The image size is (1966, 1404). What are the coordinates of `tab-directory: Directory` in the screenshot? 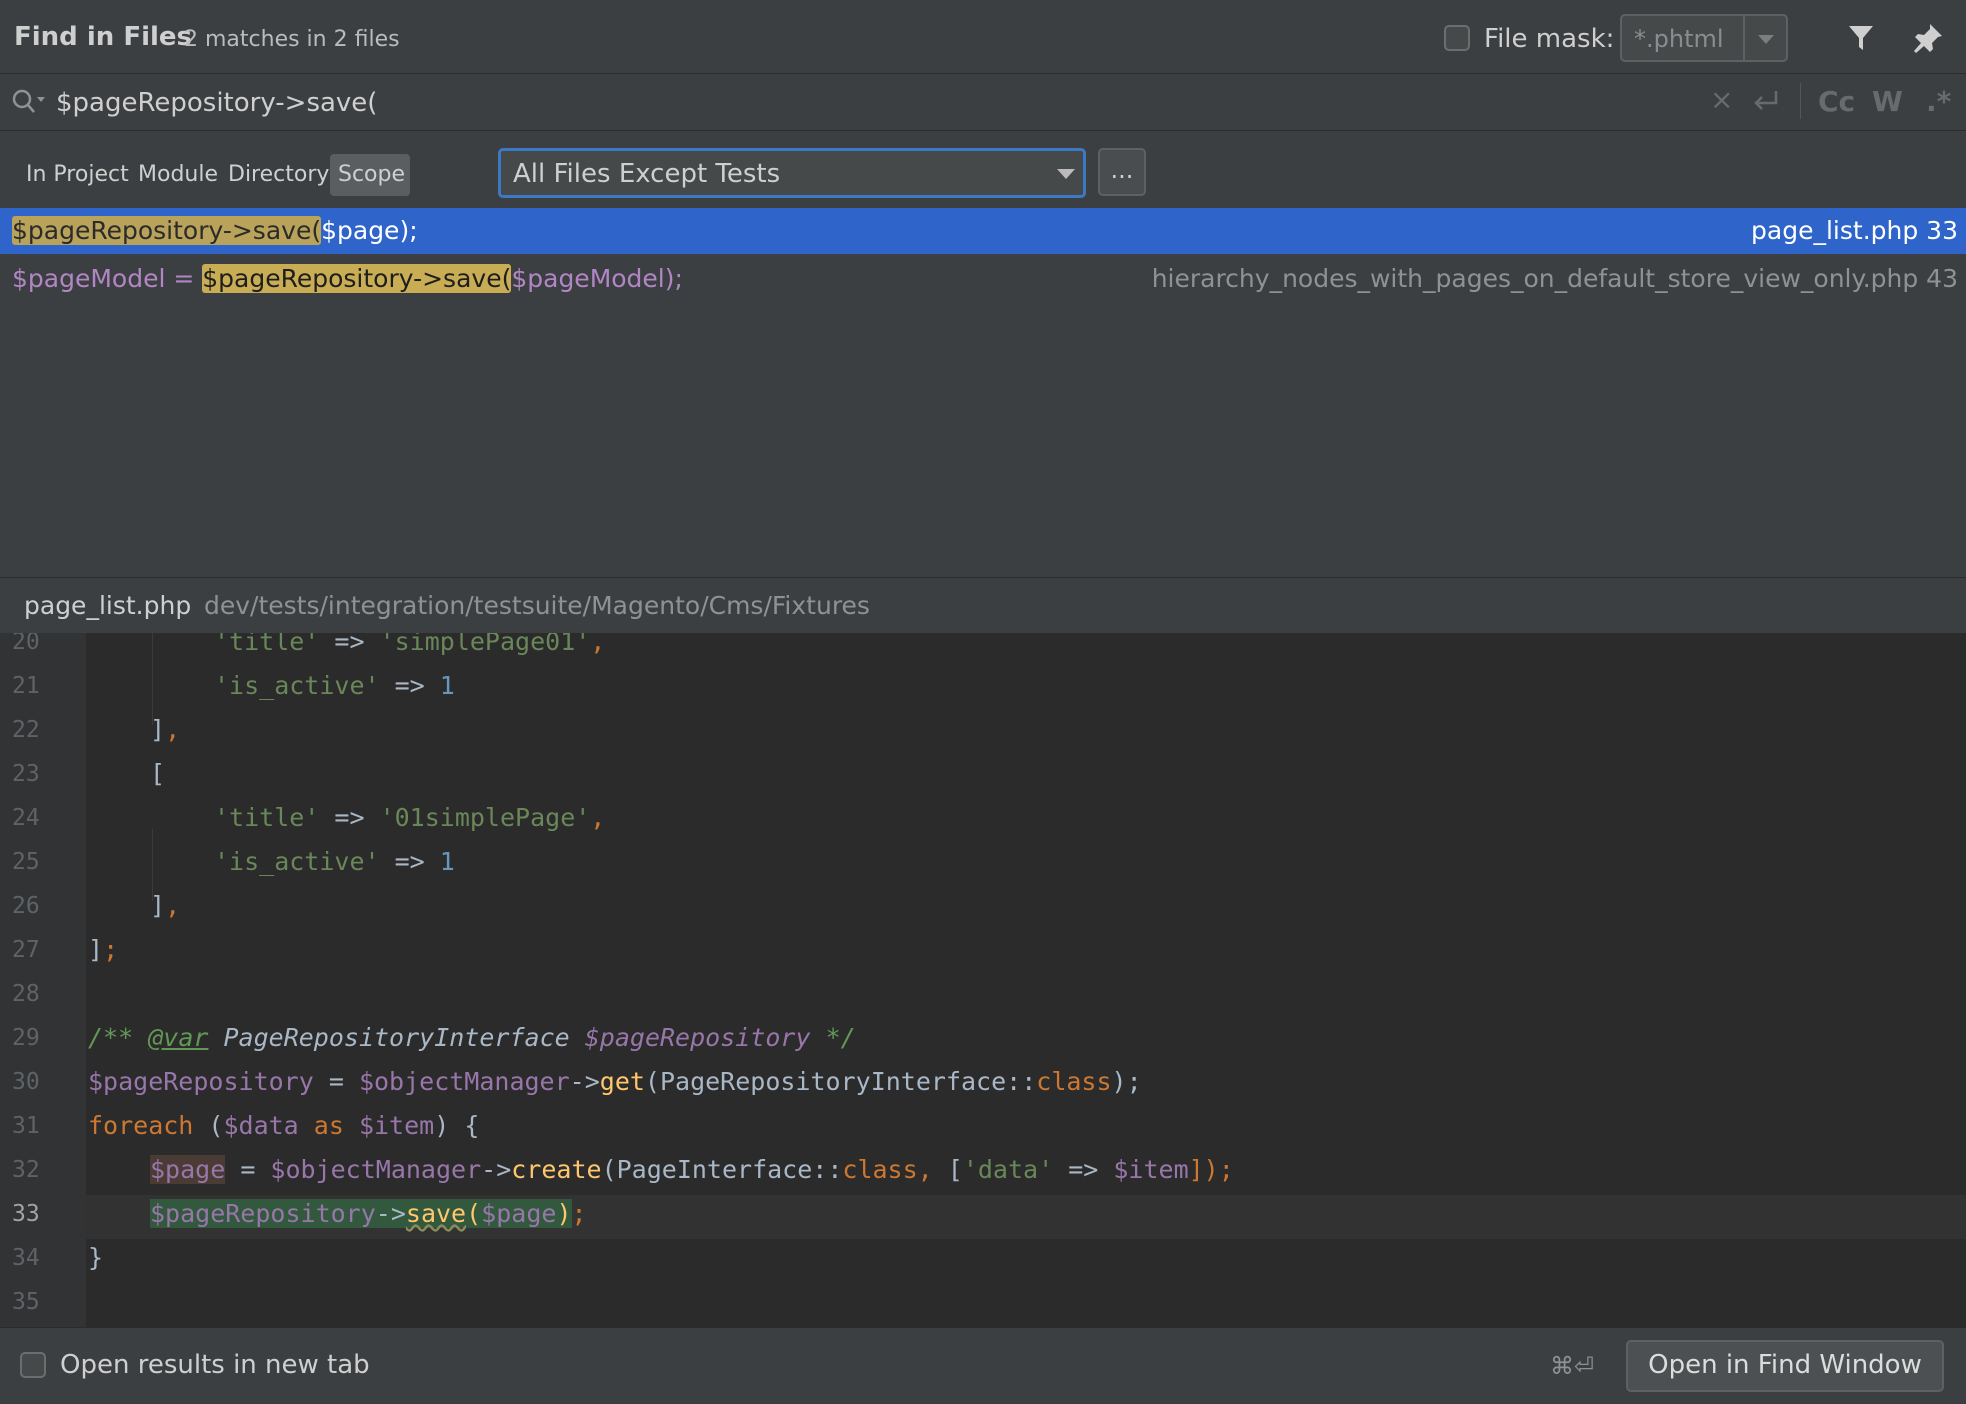 It's located at (278, 174).